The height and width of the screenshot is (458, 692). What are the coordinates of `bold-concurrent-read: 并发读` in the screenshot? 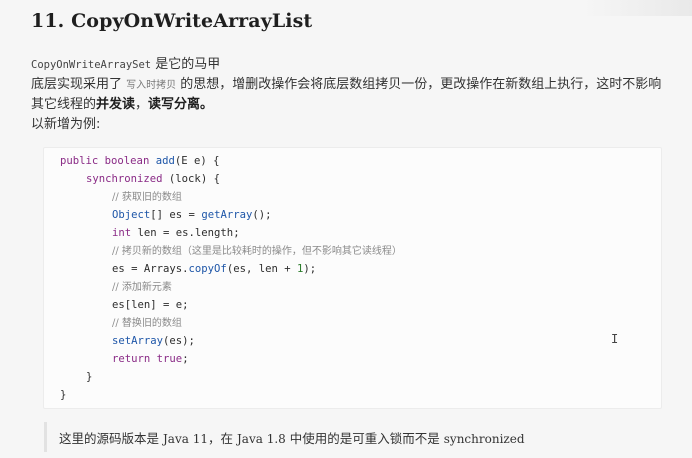 It's located at (116, 104).